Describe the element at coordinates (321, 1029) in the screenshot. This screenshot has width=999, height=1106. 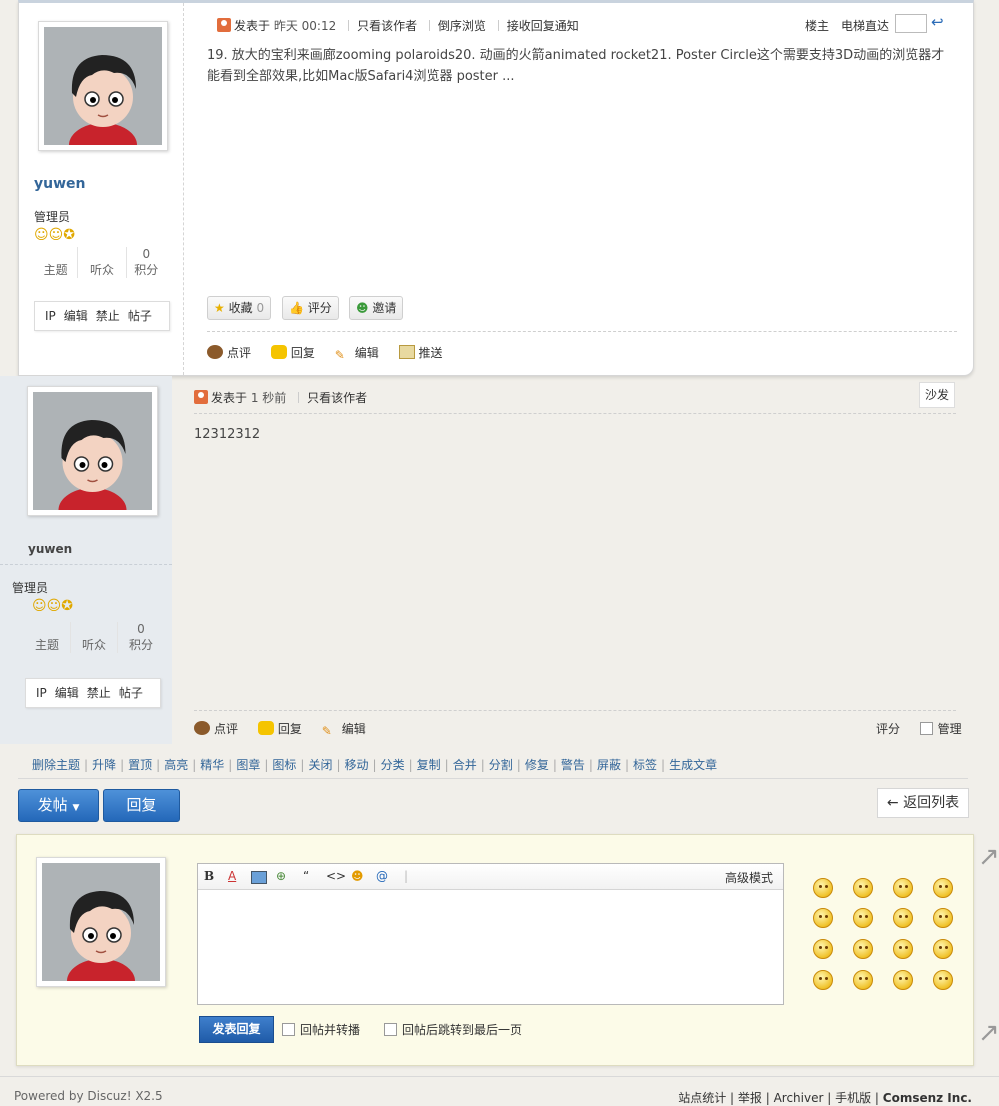
I see `repost-option: 回帖并转播` at that location.